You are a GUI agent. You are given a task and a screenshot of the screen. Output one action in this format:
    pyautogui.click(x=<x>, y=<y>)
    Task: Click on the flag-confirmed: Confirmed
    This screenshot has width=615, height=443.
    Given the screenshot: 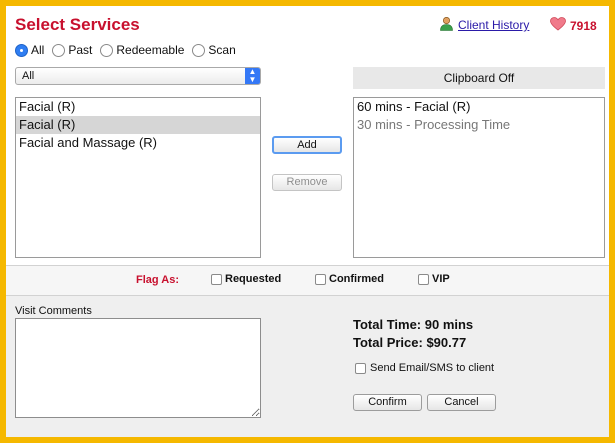 What is the action you would take?
    pyautogui.click(x=349, y=279)
    